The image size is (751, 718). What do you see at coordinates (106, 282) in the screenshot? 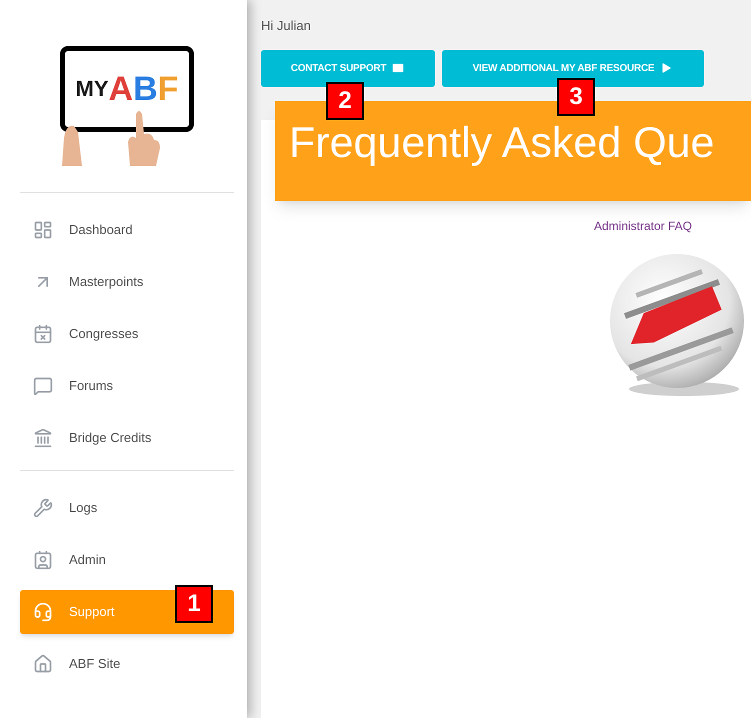
I see `sidebar-label: Masterpoints` at bounding box center [106, 282].